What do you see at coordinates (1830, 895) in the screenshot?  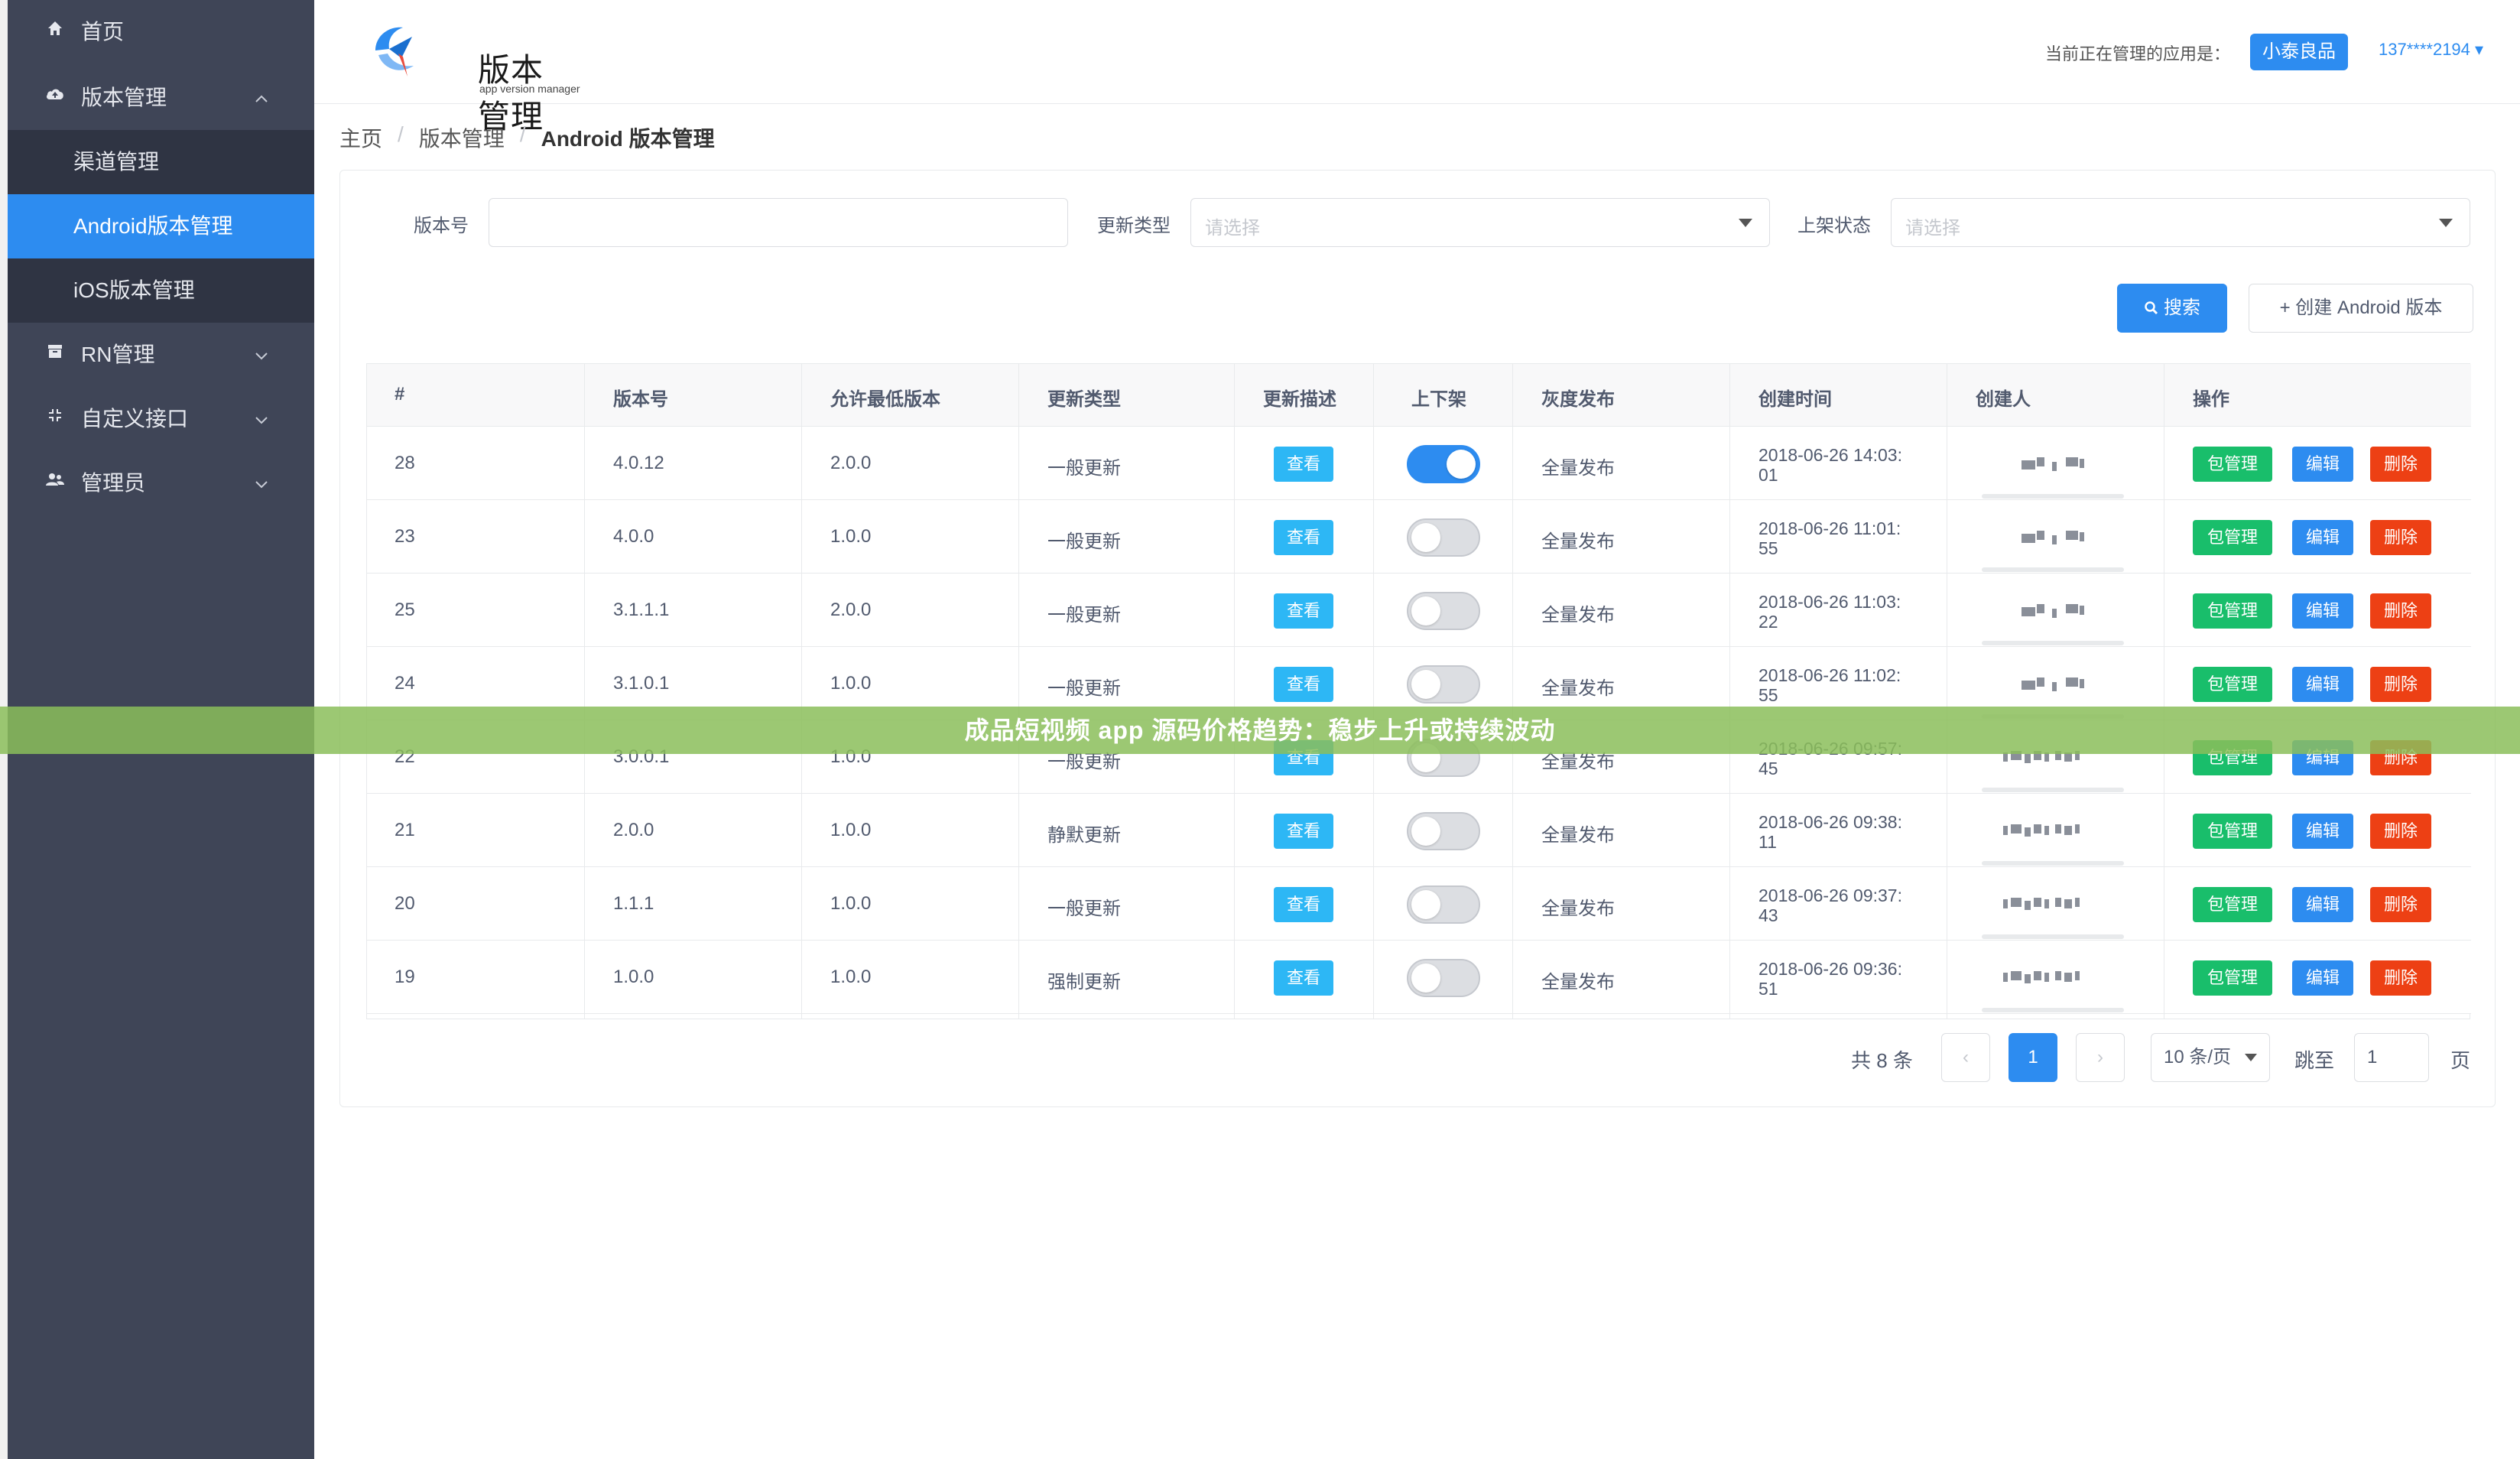 I see `created-time-line1: 2018-06-26 09:37:` at bounding box center [1830, 895].